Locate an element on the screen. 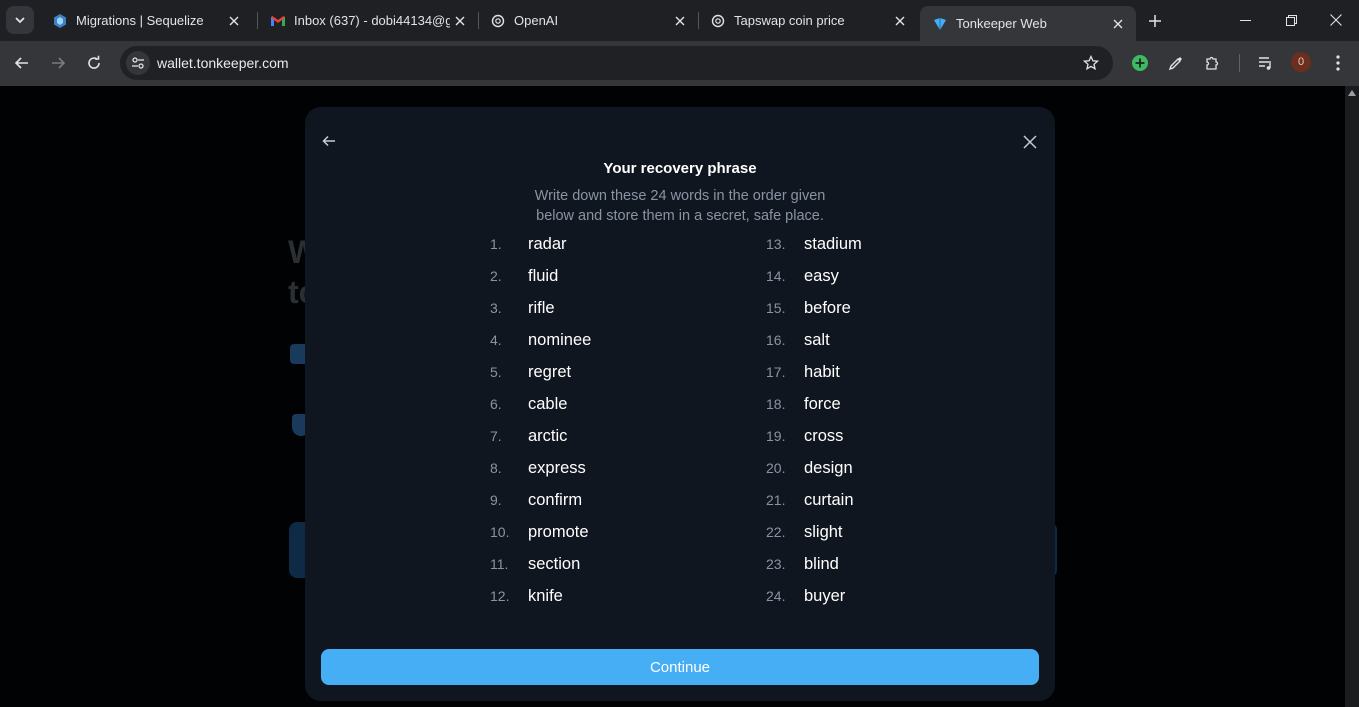 This screenshot has height=707, width=1359. recovery-word-item: 12. knife is located at coordinates (526, 596).